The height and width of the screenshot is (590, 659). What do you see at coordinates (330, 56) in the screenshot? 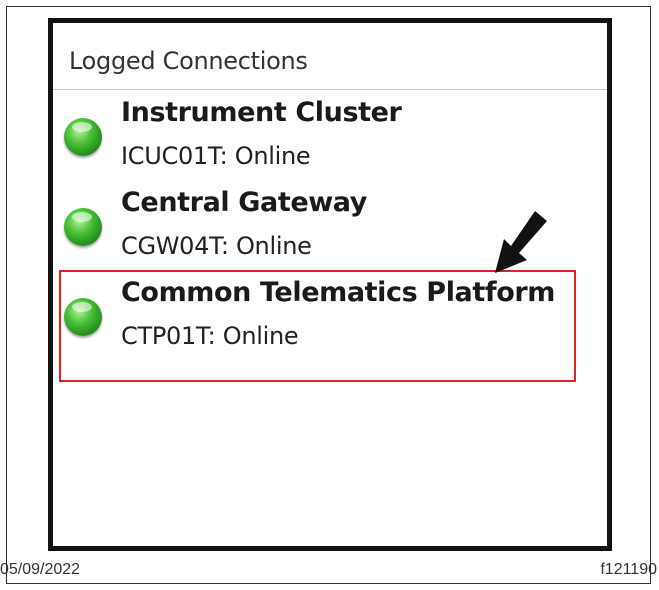
I see `panel-header: Logged Connections` at bounding box center [330, 56].